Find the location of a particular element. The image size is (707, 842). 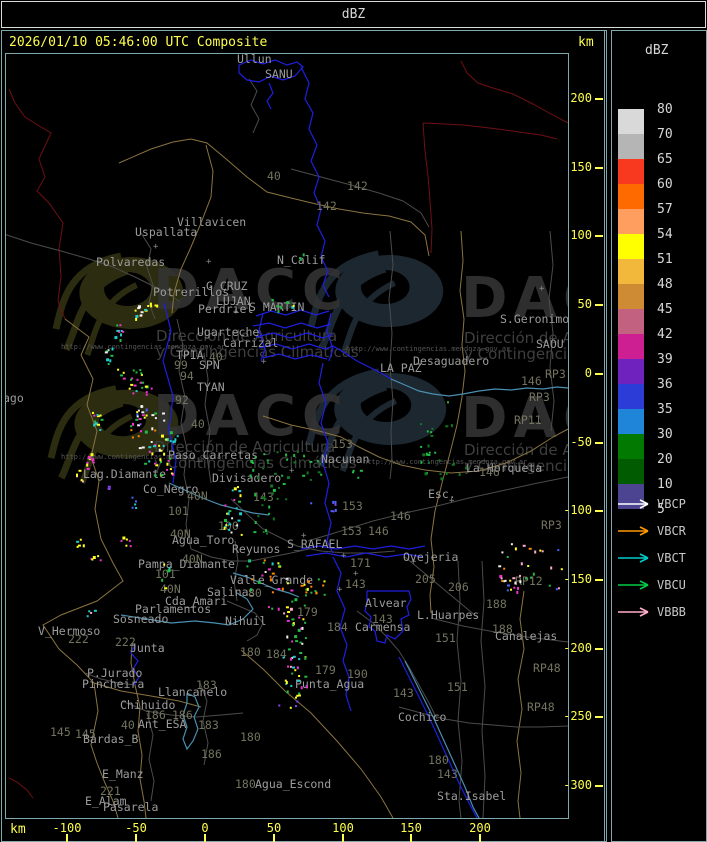

map-place-label: E_Manz is located at coordinates (123, 774).